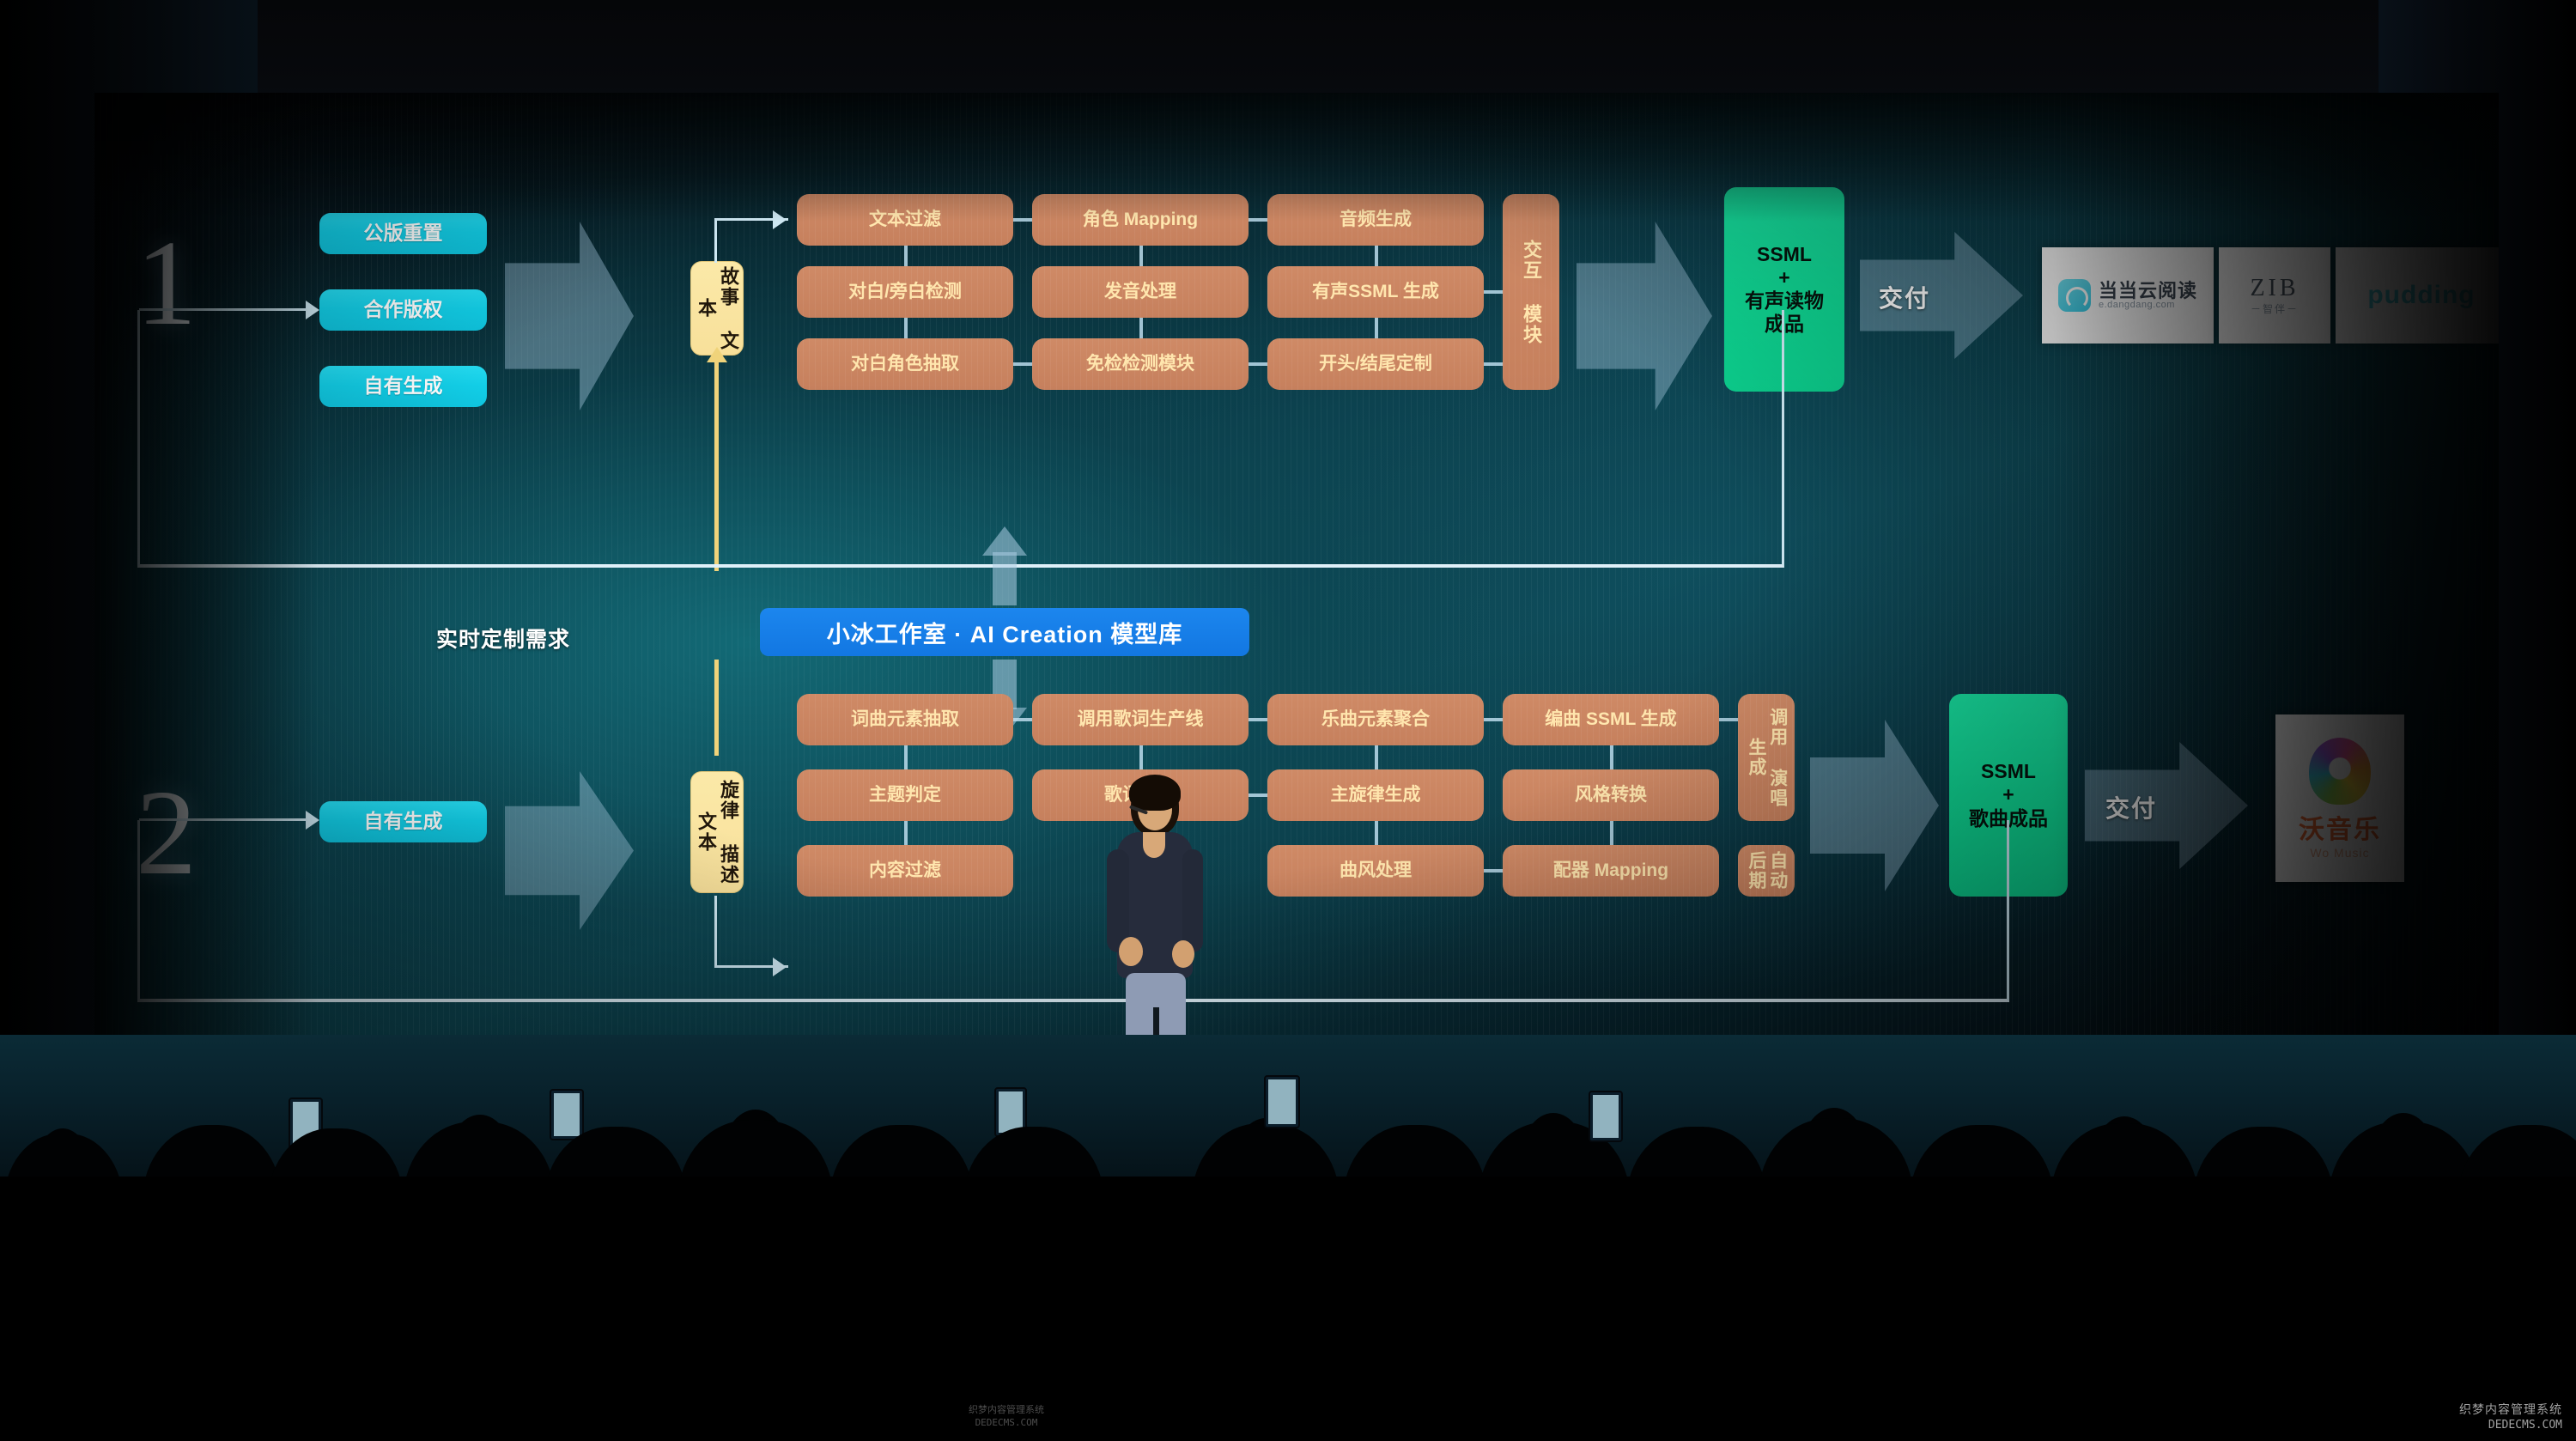 The height and width of the screenshot is (1441, 2576). Describe the element at coordinates (1155, 793) in the screenshot. I see `presenter-hair` at that location.